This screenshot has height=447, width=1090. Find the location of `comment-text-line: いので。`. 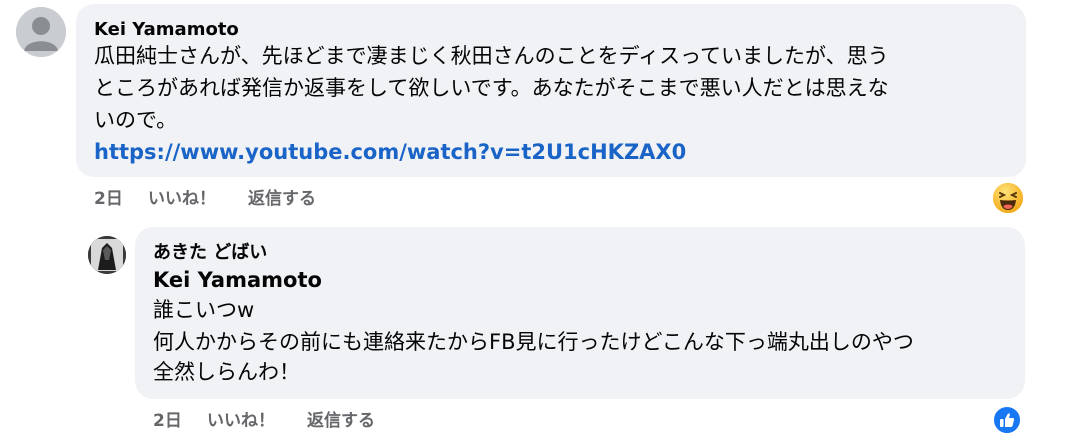

comment-text-line: いので。 is located at coordinates (136, 120).